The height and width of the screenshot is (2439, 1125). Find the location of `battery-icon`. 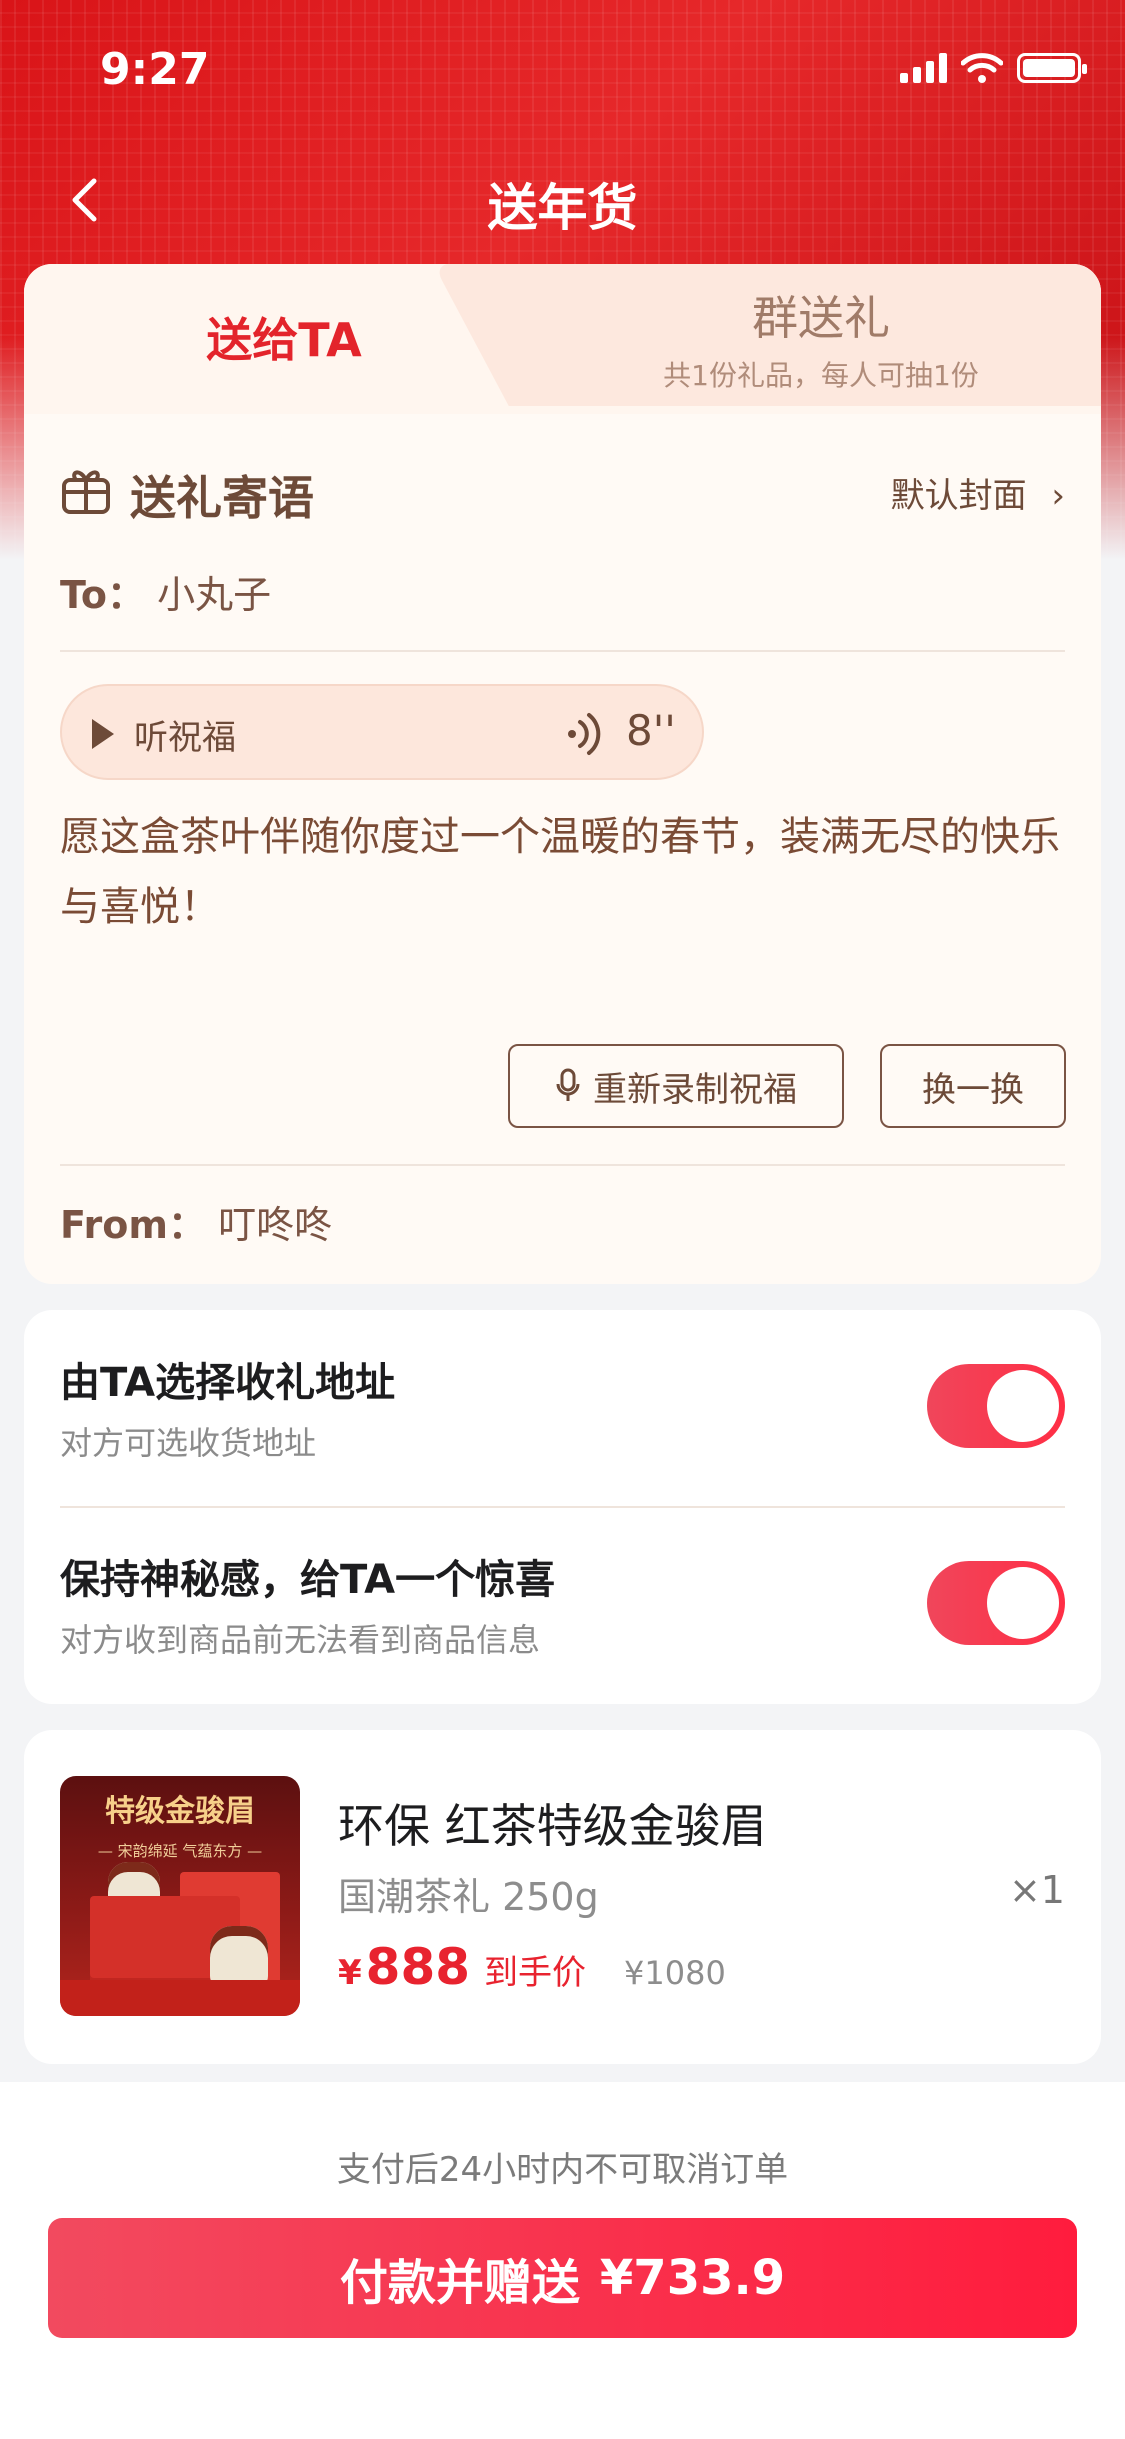

battery-icon is located at coordinates (1052, 68).